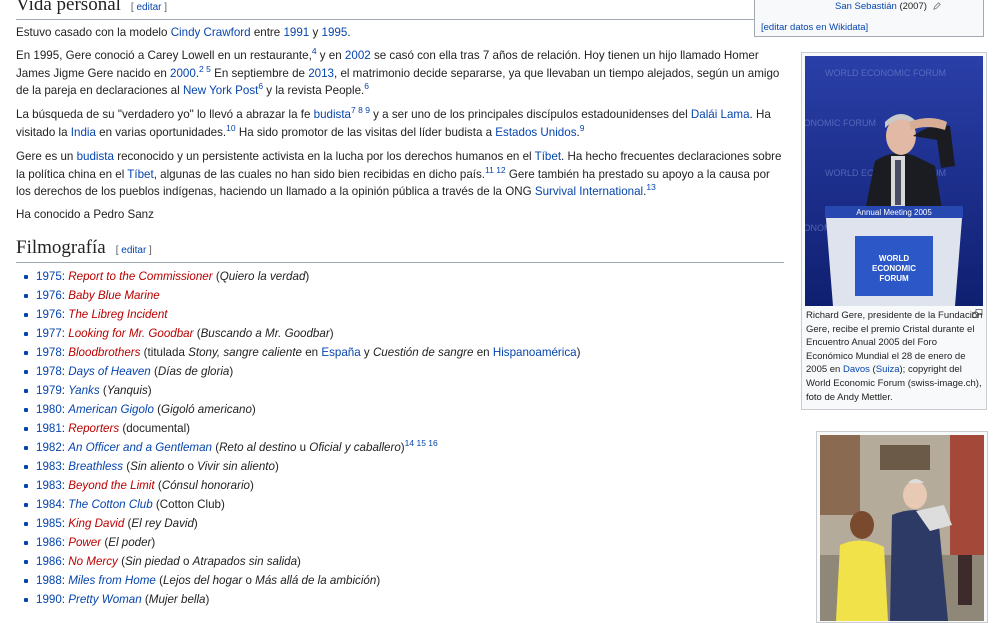  I want to click on film-title-link: Beyond the Limit, so click(111, 485).